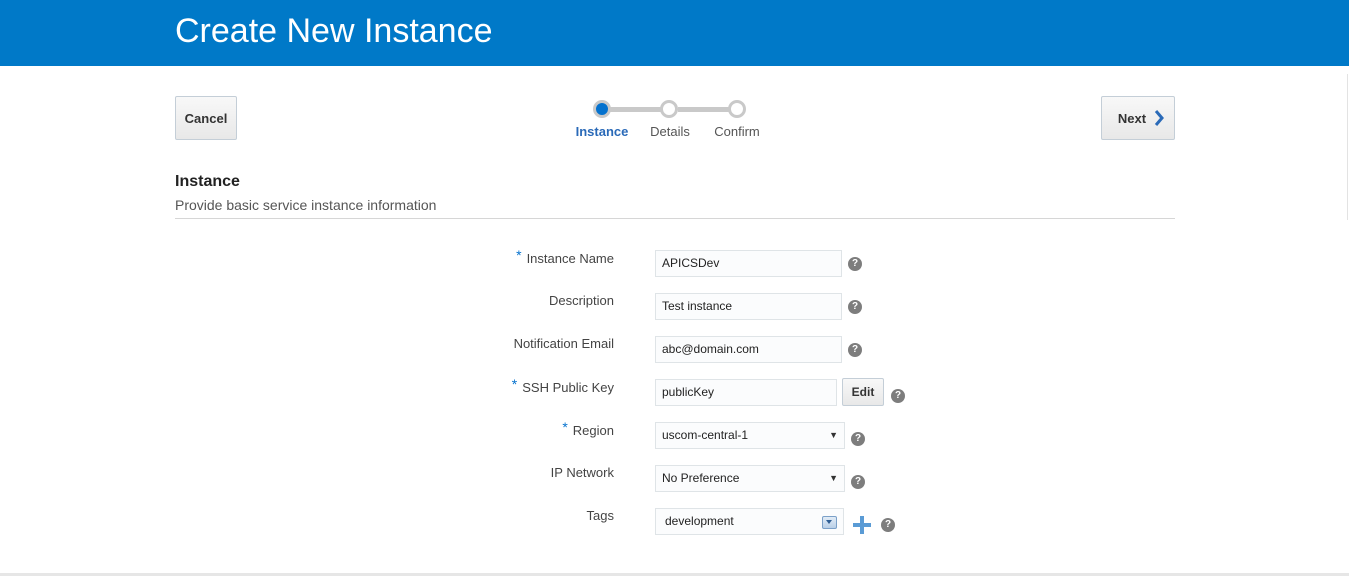 This screenshot has height=576, width=1349. I want to click on region-label: * Region, so click(588, 428).